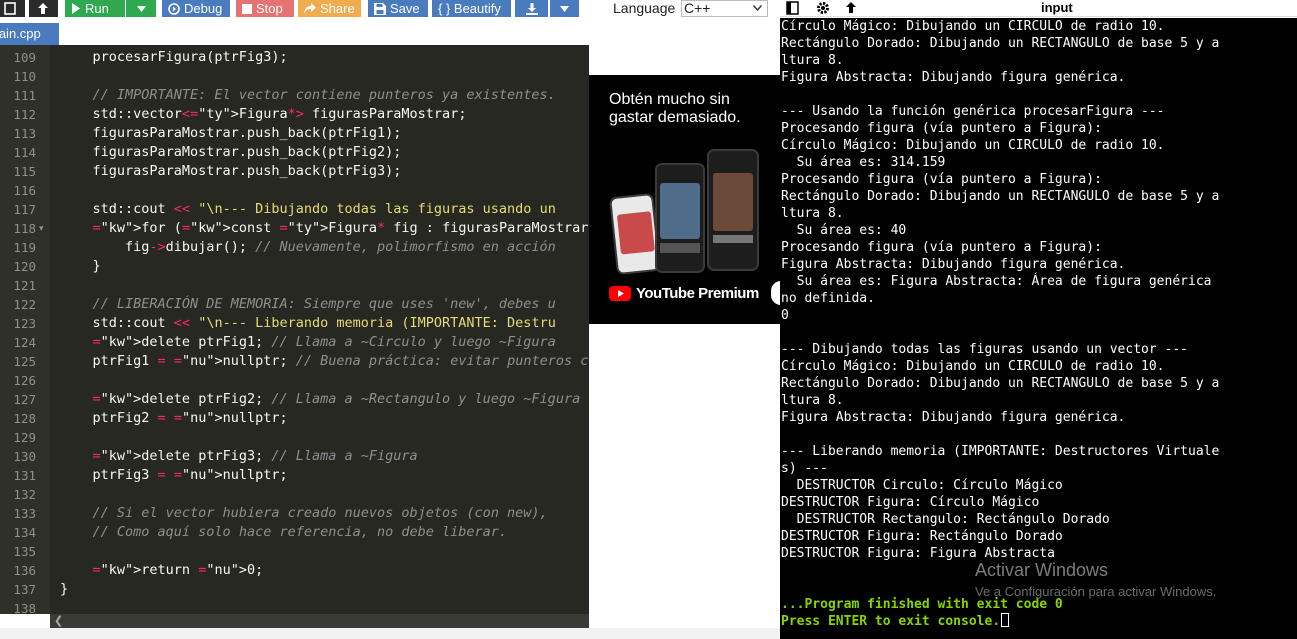  Describe the element at coordinates (24, 171) in the screenshot. I see `line-number: 115` at that location.